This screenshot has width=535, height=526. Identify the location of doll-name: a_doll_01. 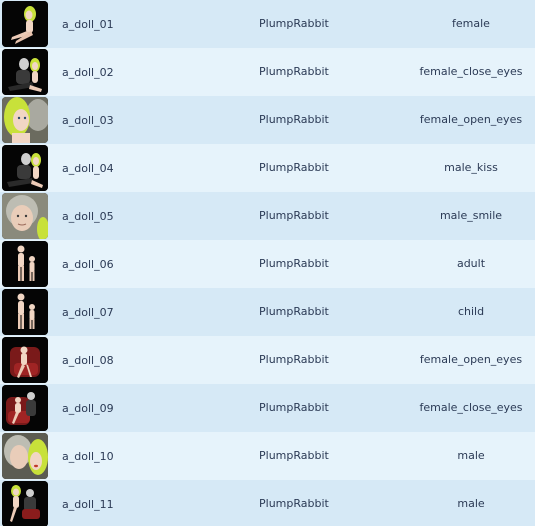
(88, 24).